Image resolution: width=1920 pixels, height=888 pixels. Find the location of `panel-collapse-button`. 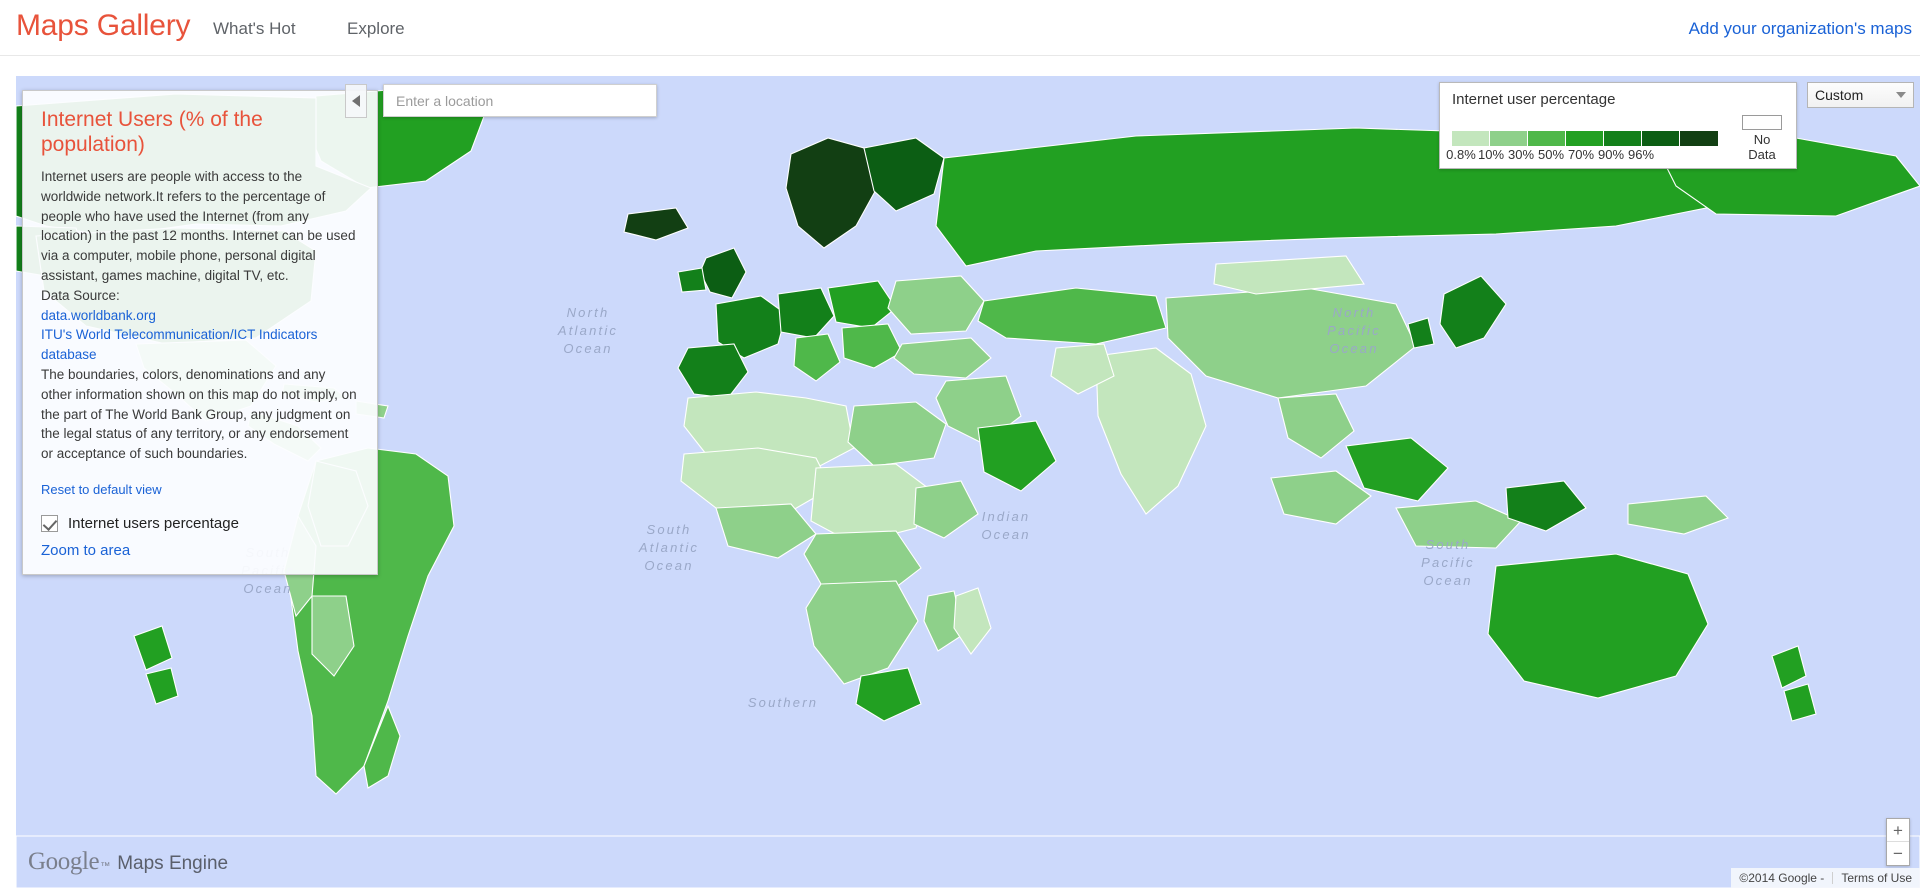

panel-collapse-button is located at coordinates (356, 101).